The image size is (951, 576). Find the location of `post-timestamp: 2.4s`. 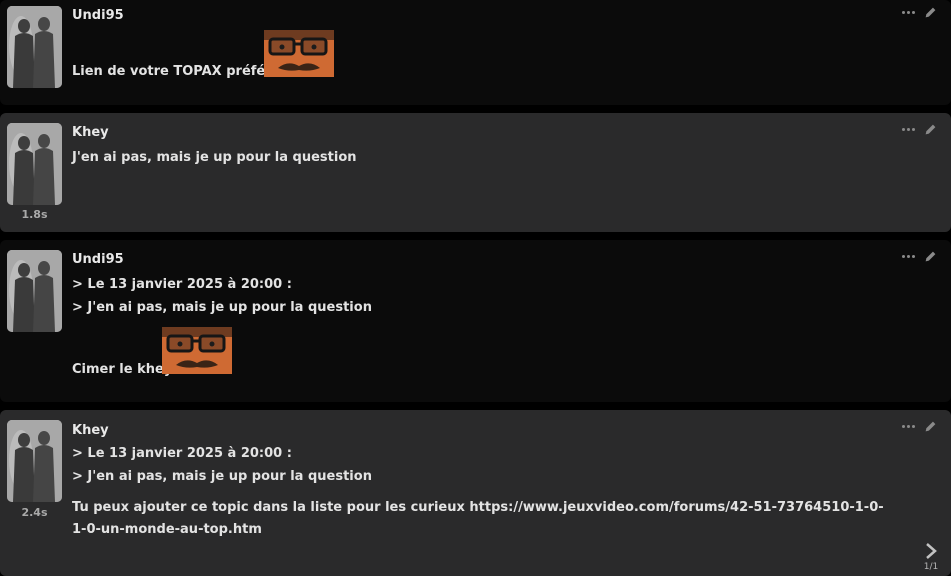

post-timestamp: 2.4s is located at coordinates (34, 512).